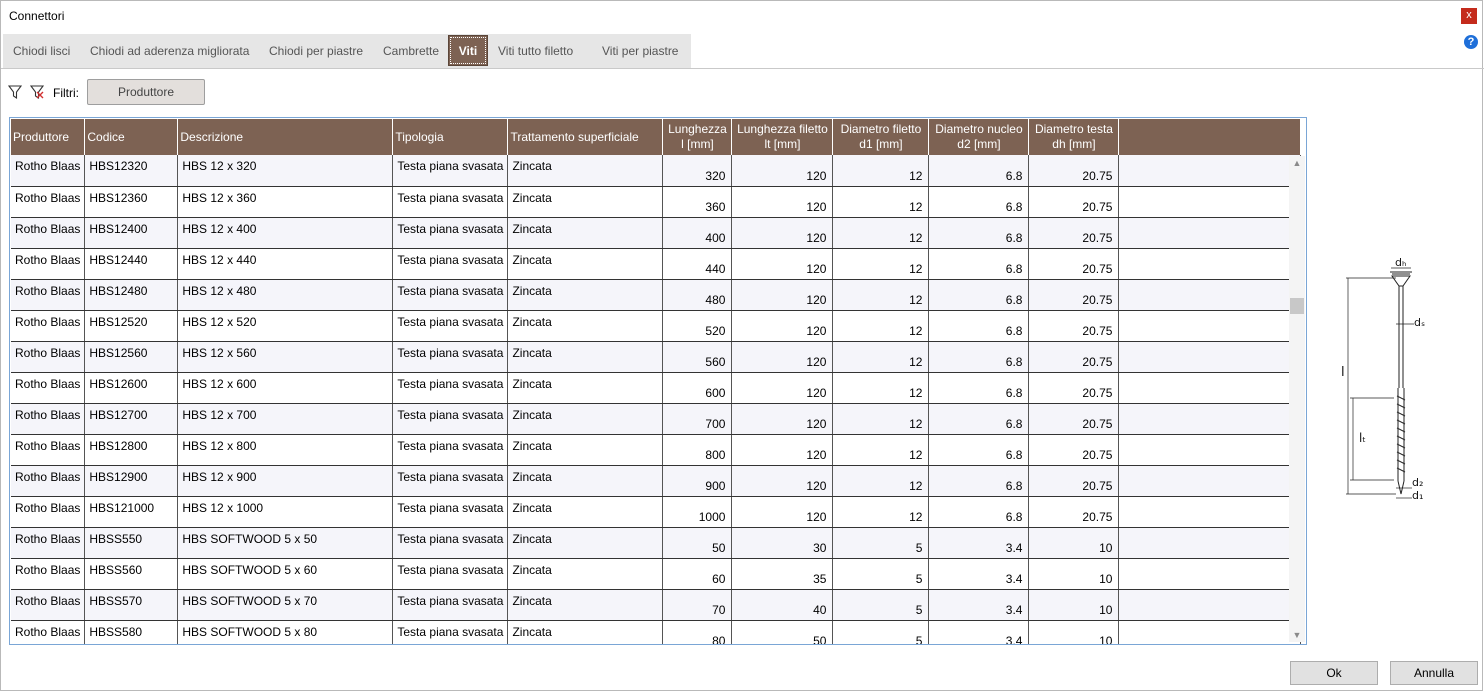  I want to click on column-header: Lunghezza filetto lt [mm], so click(782, 137).